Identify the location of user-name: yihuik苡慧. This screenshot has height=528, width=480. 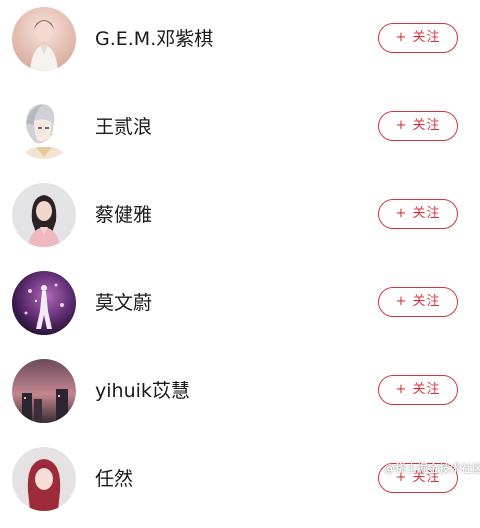
(142, 391).